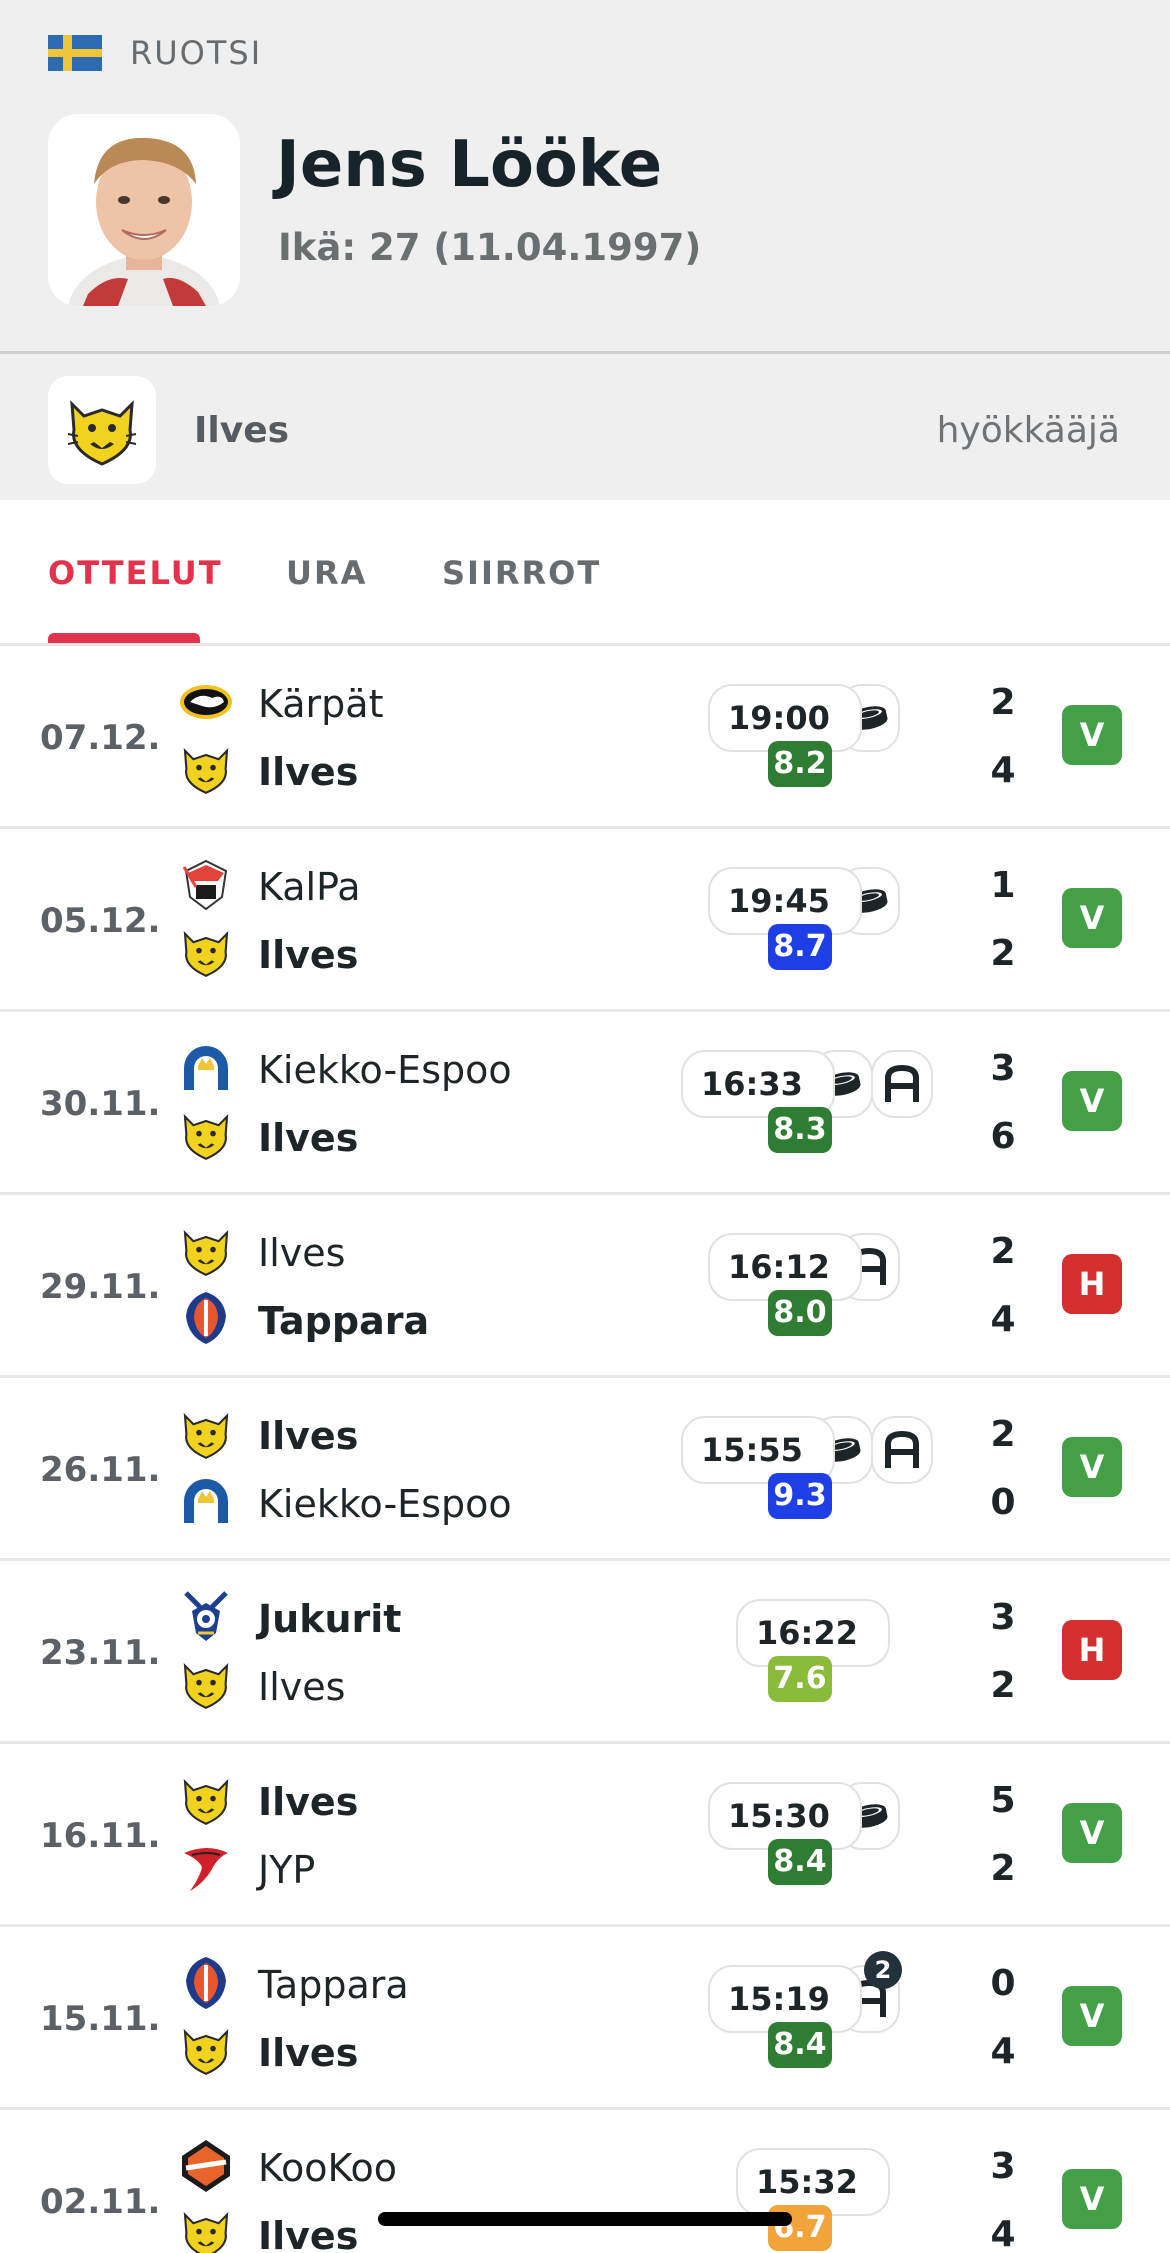  Describe the element at coordinates (206, 2166) in the screenshot. I see `kookoo-logo-icon` at that location.